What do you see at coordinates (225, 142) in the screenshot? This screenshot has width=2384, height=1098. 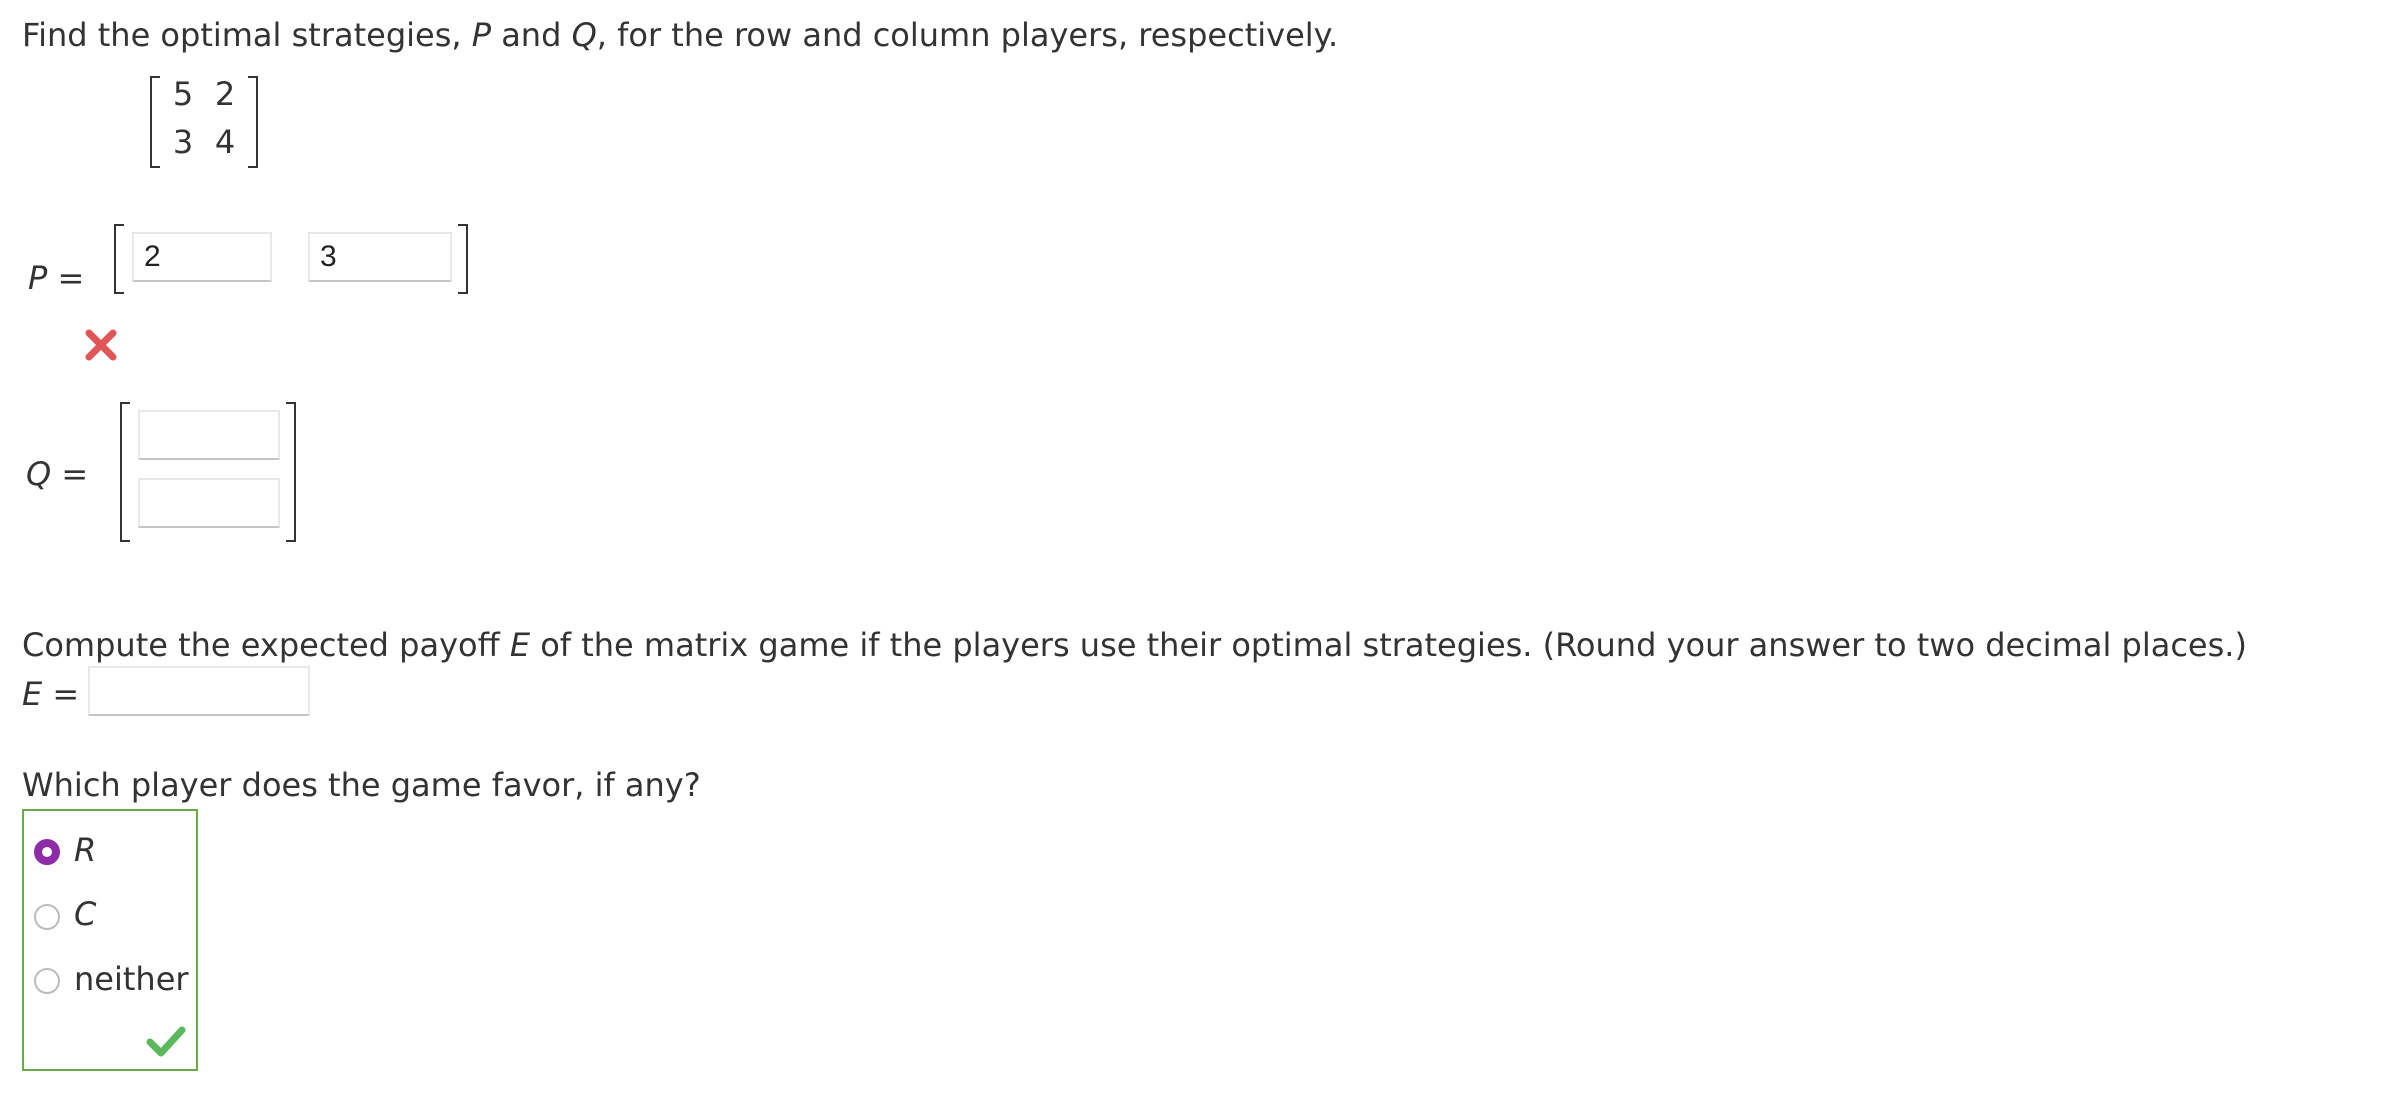 I see `matrix-cell: 4` at bounding box center [225, 142].